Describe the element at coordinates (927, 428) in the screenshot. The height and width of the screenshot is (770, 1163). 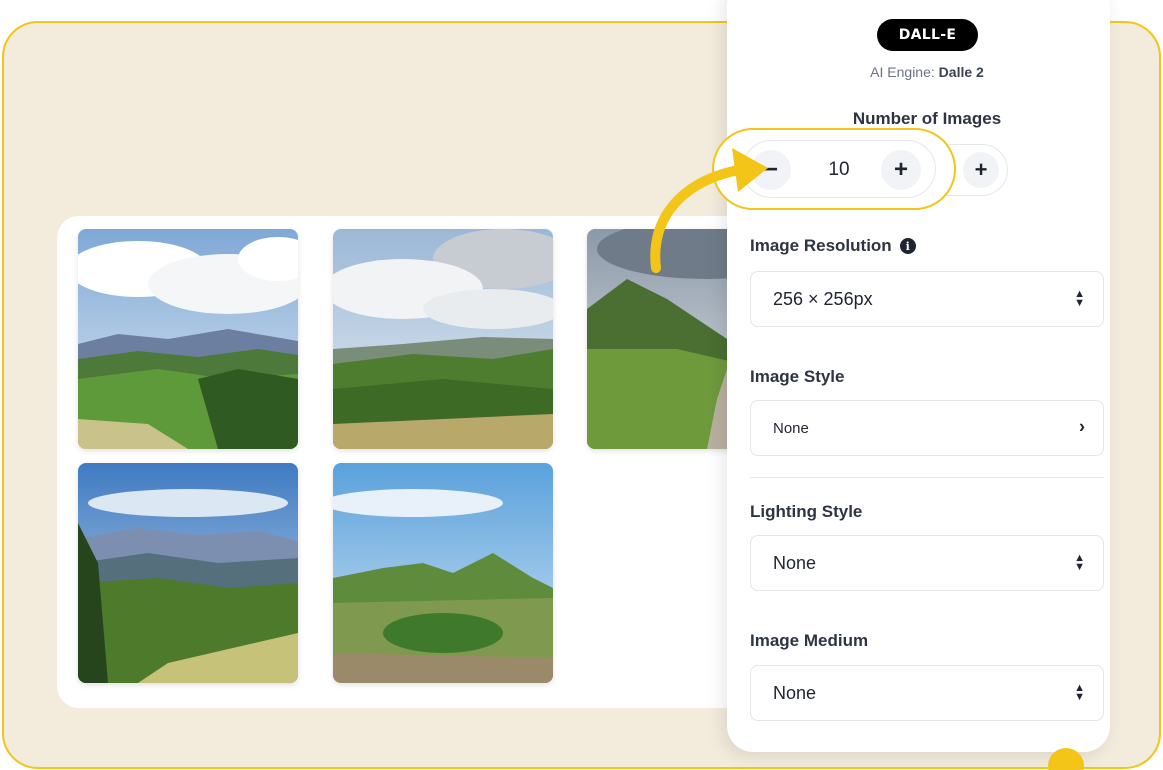
I see `image-style-select: None ›` at that location.